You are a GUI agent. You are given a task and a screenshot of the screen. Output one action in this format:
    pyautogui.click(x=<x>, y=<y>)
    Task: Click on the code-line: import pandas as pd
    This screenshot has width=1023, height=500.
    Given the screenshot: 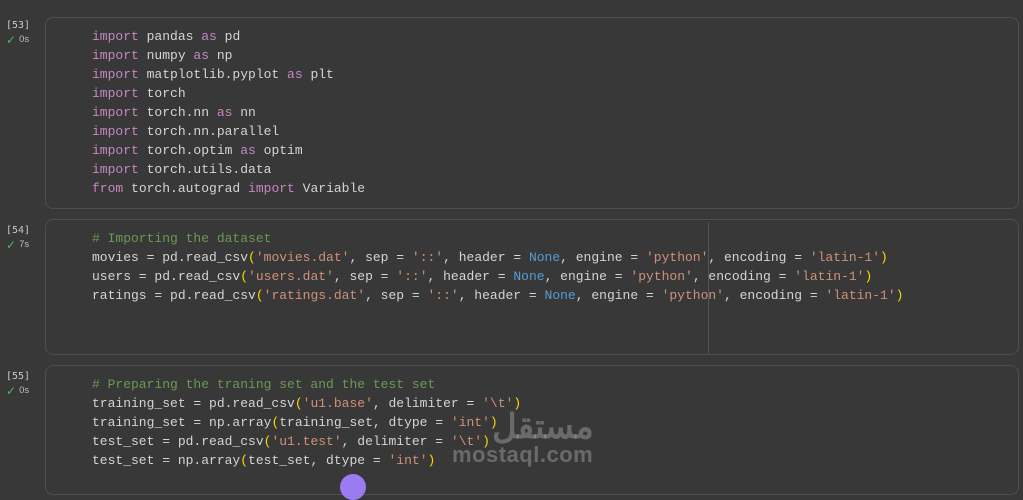 What is the action you would take?
    pyautogui.click(x=228, y=36)
    